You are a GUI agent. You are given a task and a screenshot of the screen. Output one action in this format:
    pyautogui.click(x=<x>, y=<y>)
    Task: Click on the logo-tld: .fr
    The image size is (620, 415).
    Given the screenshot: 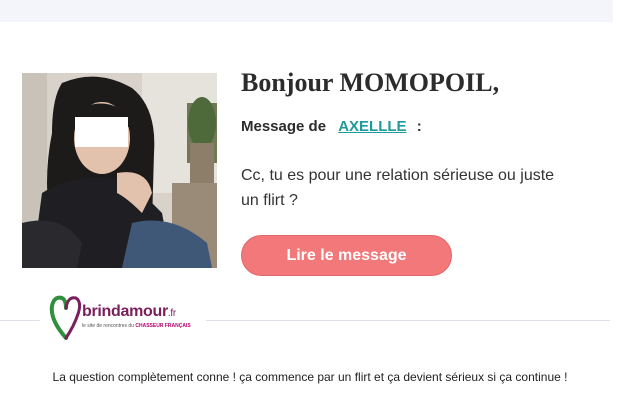 What is the action you would take?
    pyautogui.click(x=171, y=313)
    